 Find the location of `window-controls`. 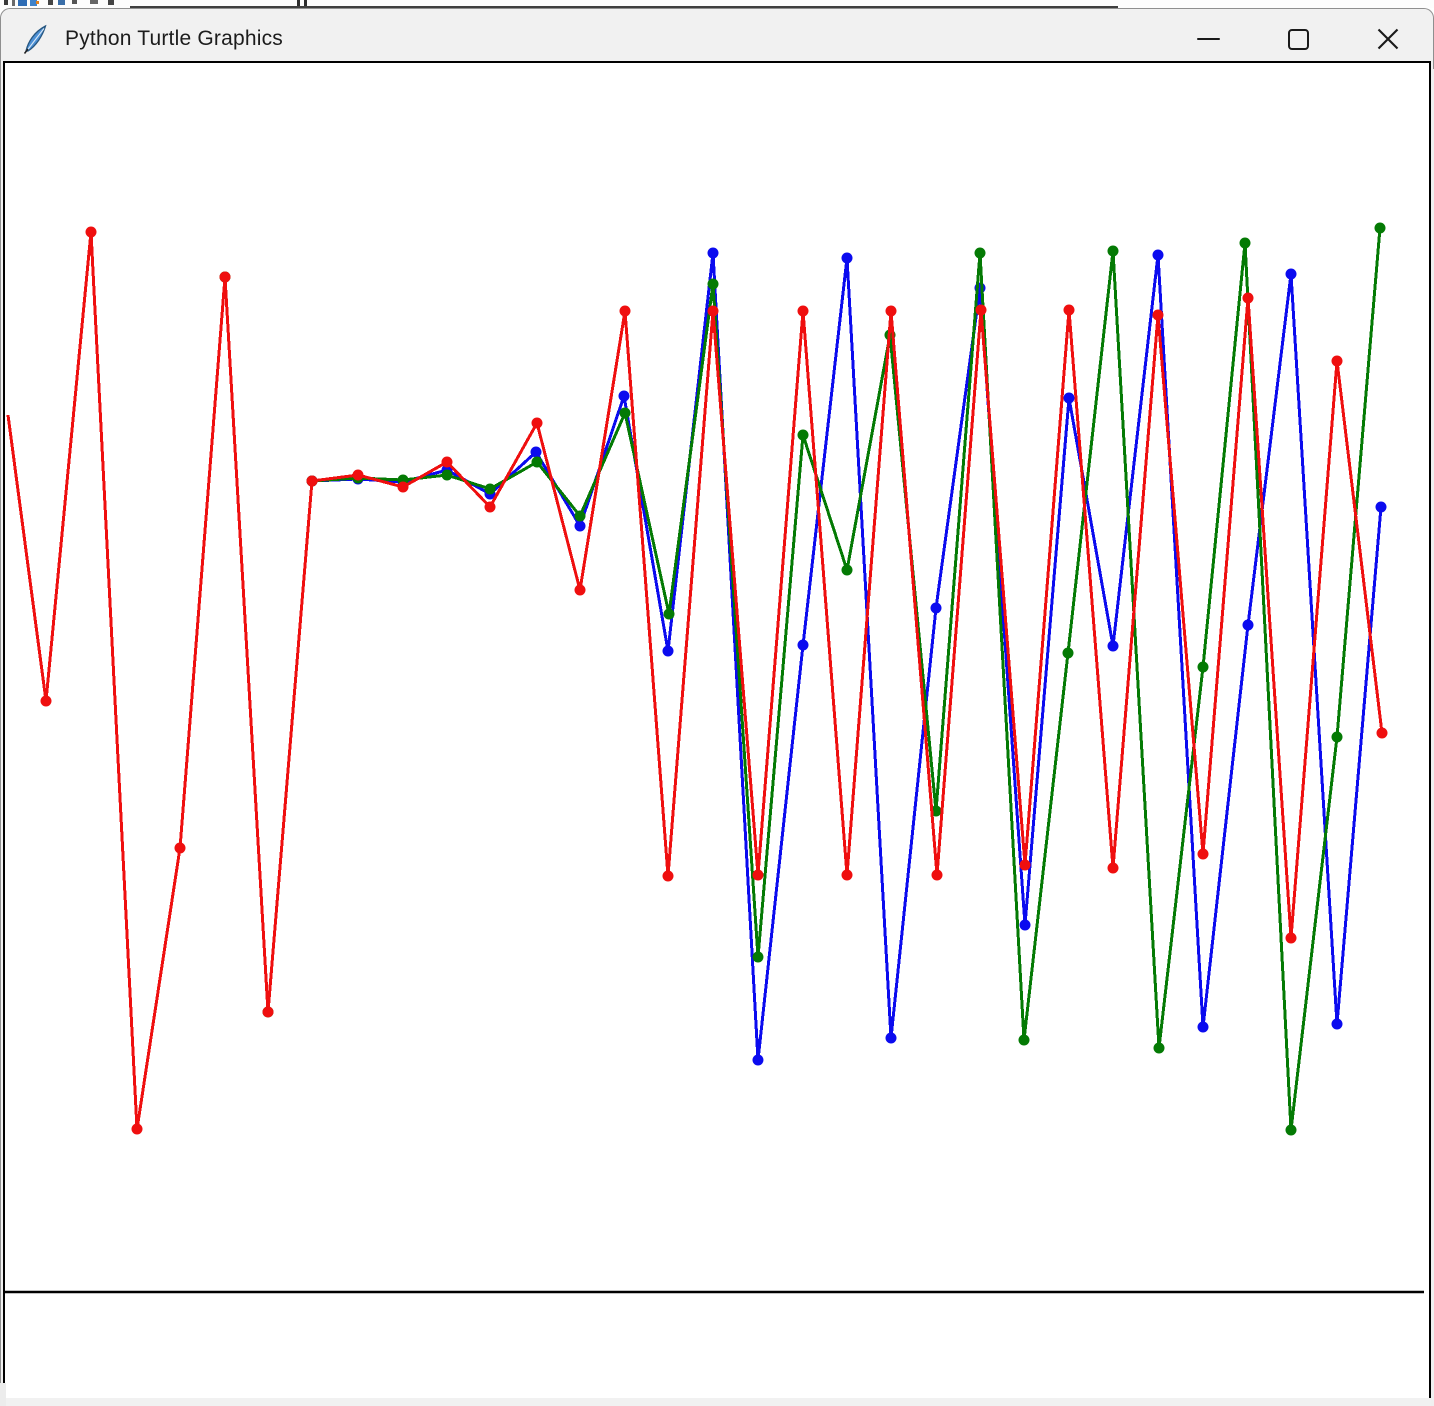

window-controls is located at coordinates (1298, 39).